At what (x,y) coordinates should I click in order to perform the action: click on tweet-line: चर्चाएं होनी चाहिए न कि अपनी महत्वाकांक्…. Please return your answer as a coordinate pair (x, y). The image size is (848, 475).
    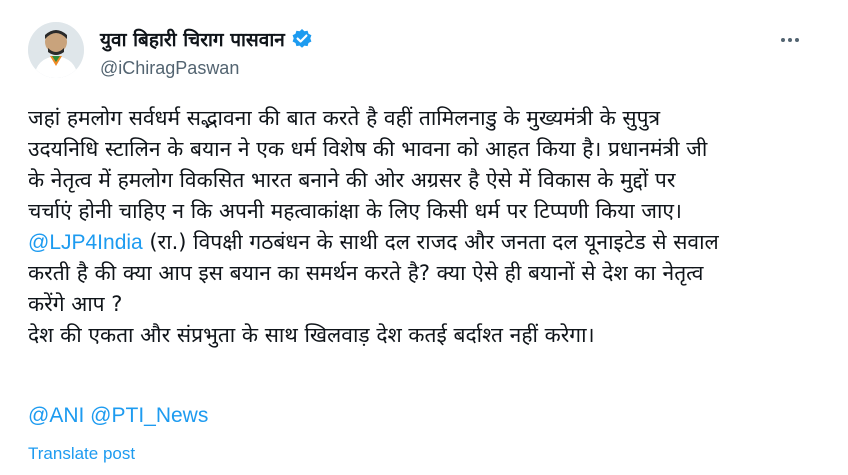
    Looking at the image, I should click on (355, 211).